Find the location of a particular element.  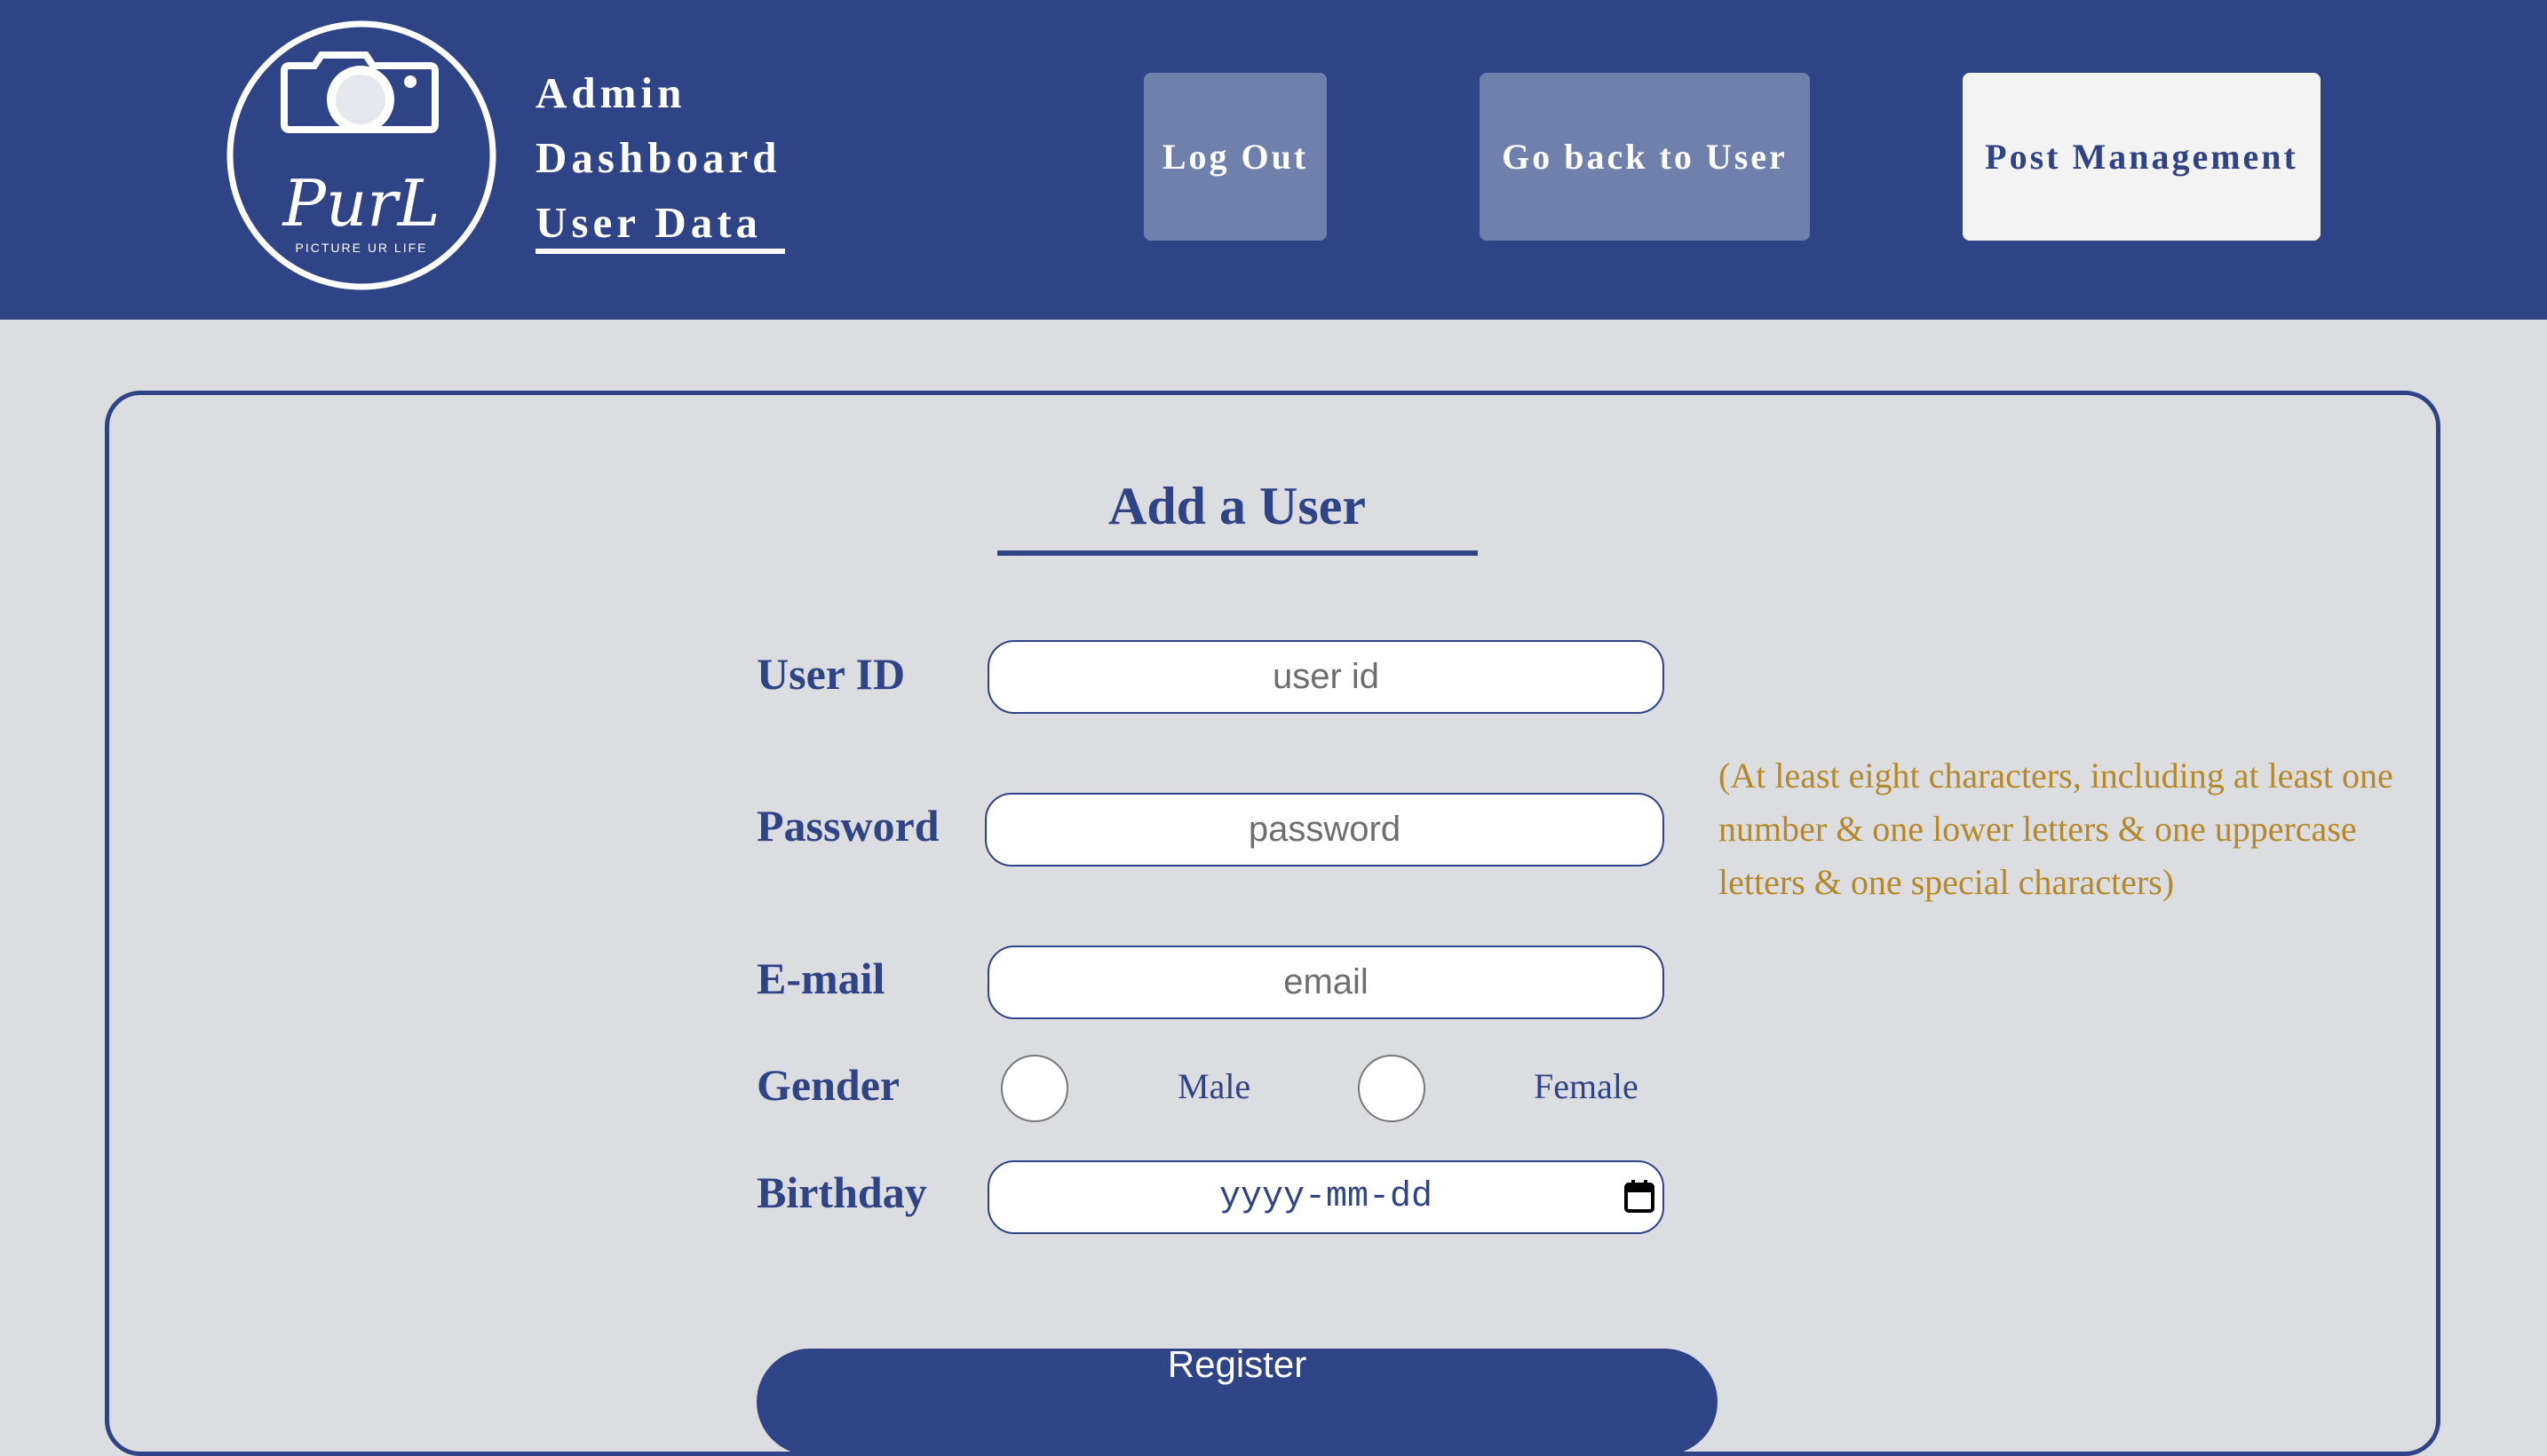

nav-line-dashboard: Dashboard is located at coordinates (659, 157).